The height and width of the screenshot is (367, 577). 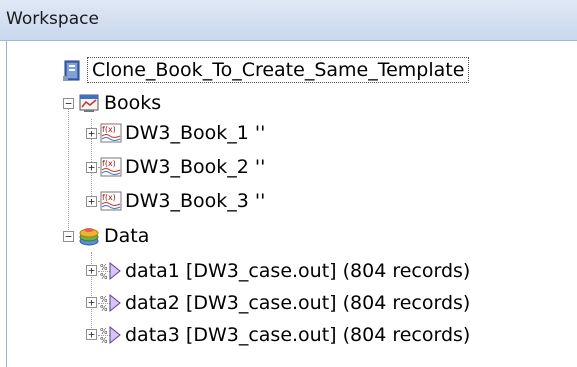 I want to click on tree-root-label: Clone_Book_To_Create_Same_Template, so click(x=278, y=70).